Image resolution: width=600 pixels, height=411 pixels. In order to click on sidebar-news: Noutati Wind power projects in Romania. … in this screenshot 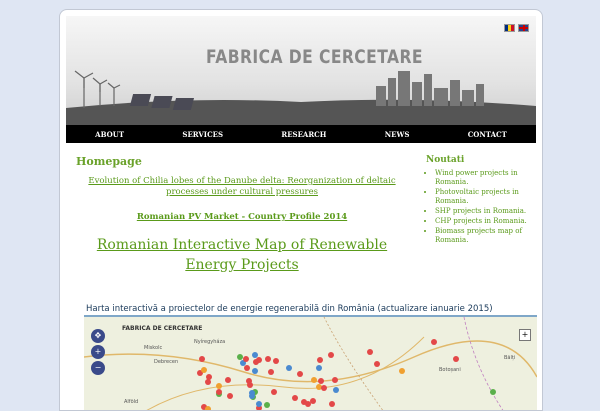, I will do `click(478, 200)`.